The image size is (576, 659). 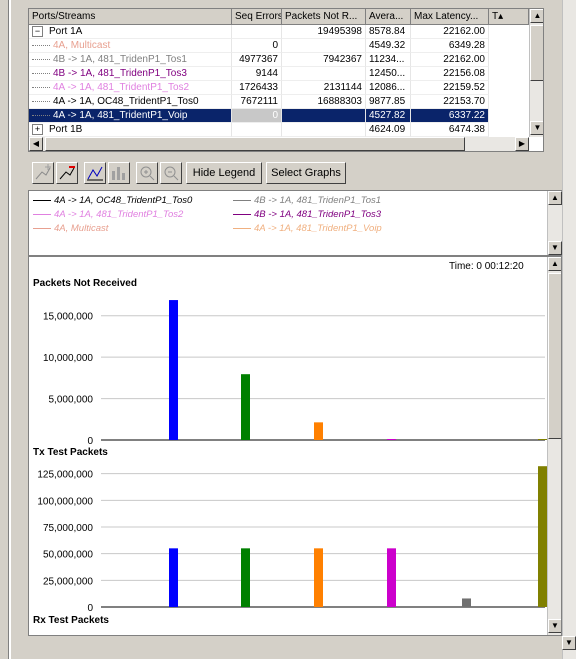 What do you see at coordinates (554, 356) in the screenshot?
I see `graph-scroll-thumb` at bounding box center [554, 356].